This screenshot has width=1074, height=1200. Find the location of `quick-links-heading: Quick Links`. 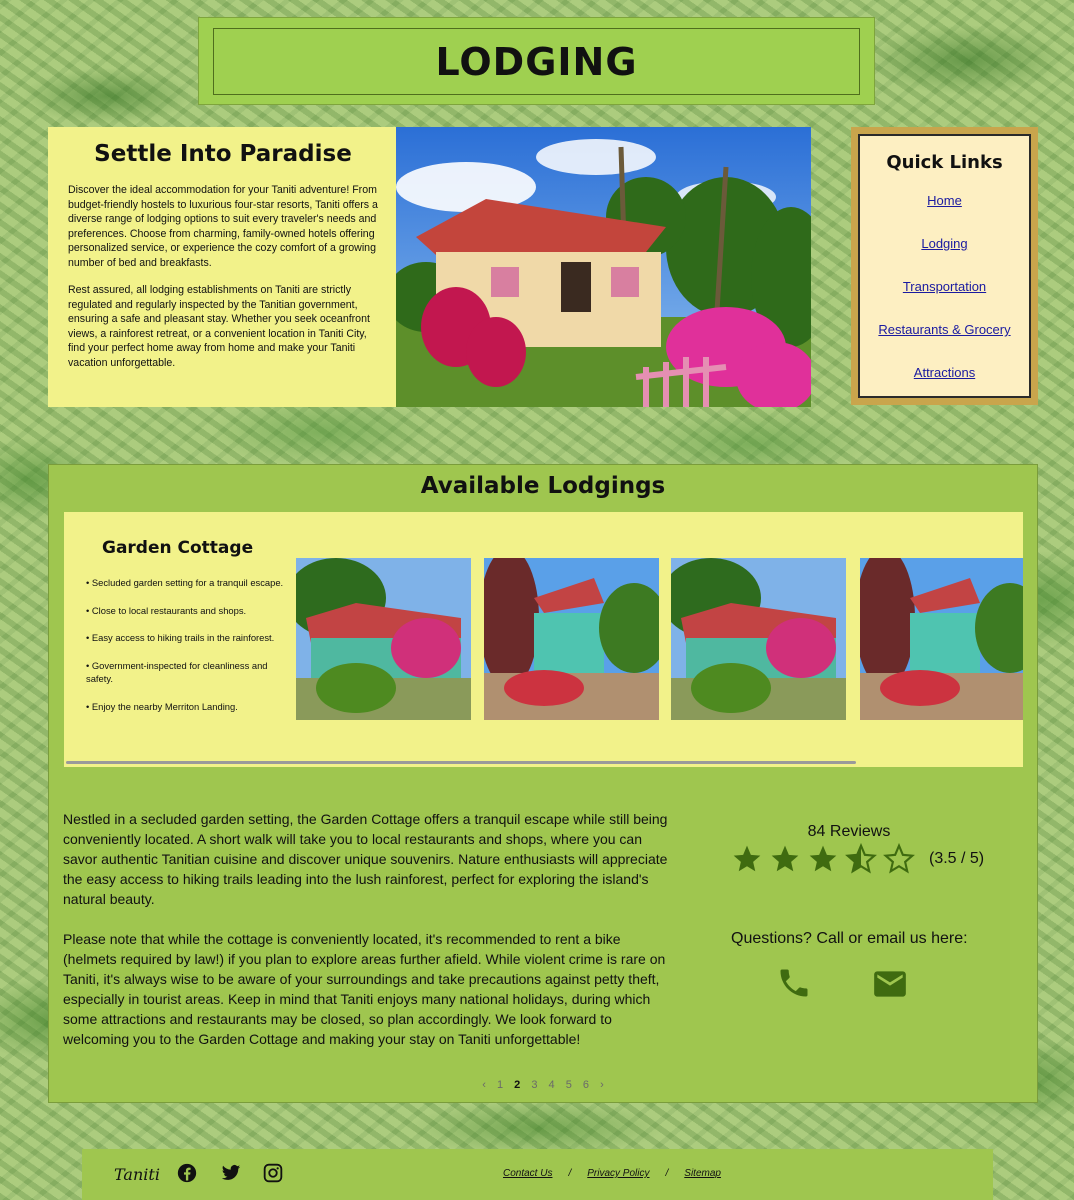

quick-links-heading: Quick Links is located at coordinates (944, 162).